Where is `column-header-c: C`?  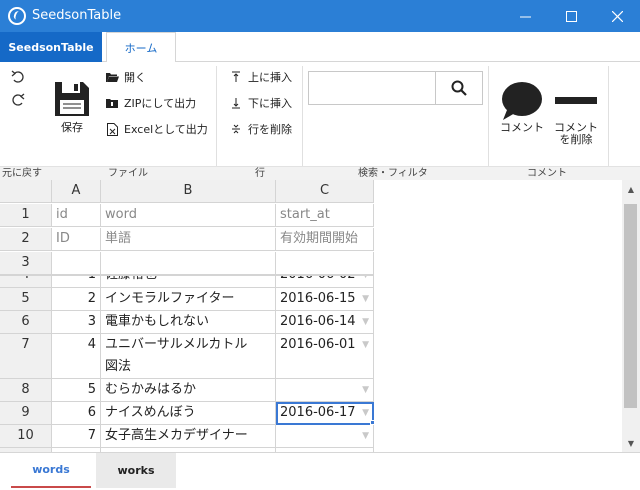 column-header-c: C is located at coordinates (325, 191).